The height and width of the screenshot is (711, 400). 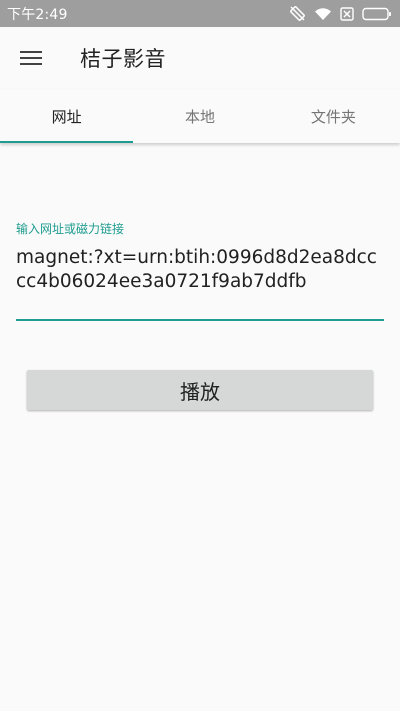 What do you see at coordinates (70, 229) in the screenshot?
I see `url-field-label: 输入网址或磁力链接` at bounding box center [70, 229].